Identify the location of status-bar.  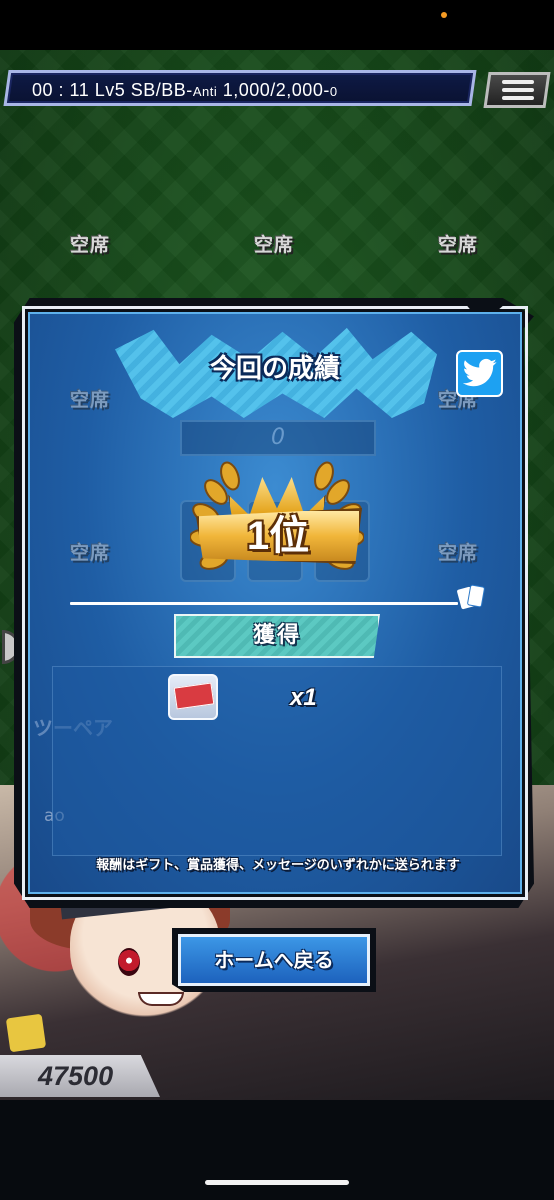
(277, 25).